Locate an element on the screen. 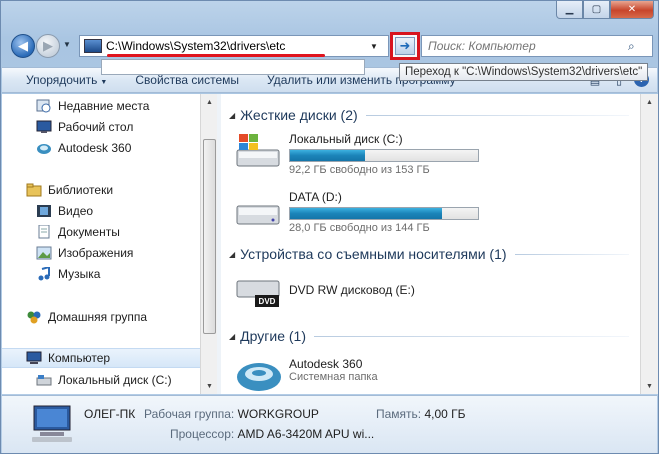  sidebar-item-label: Рабочий стол is located at coordinates (96, 127).